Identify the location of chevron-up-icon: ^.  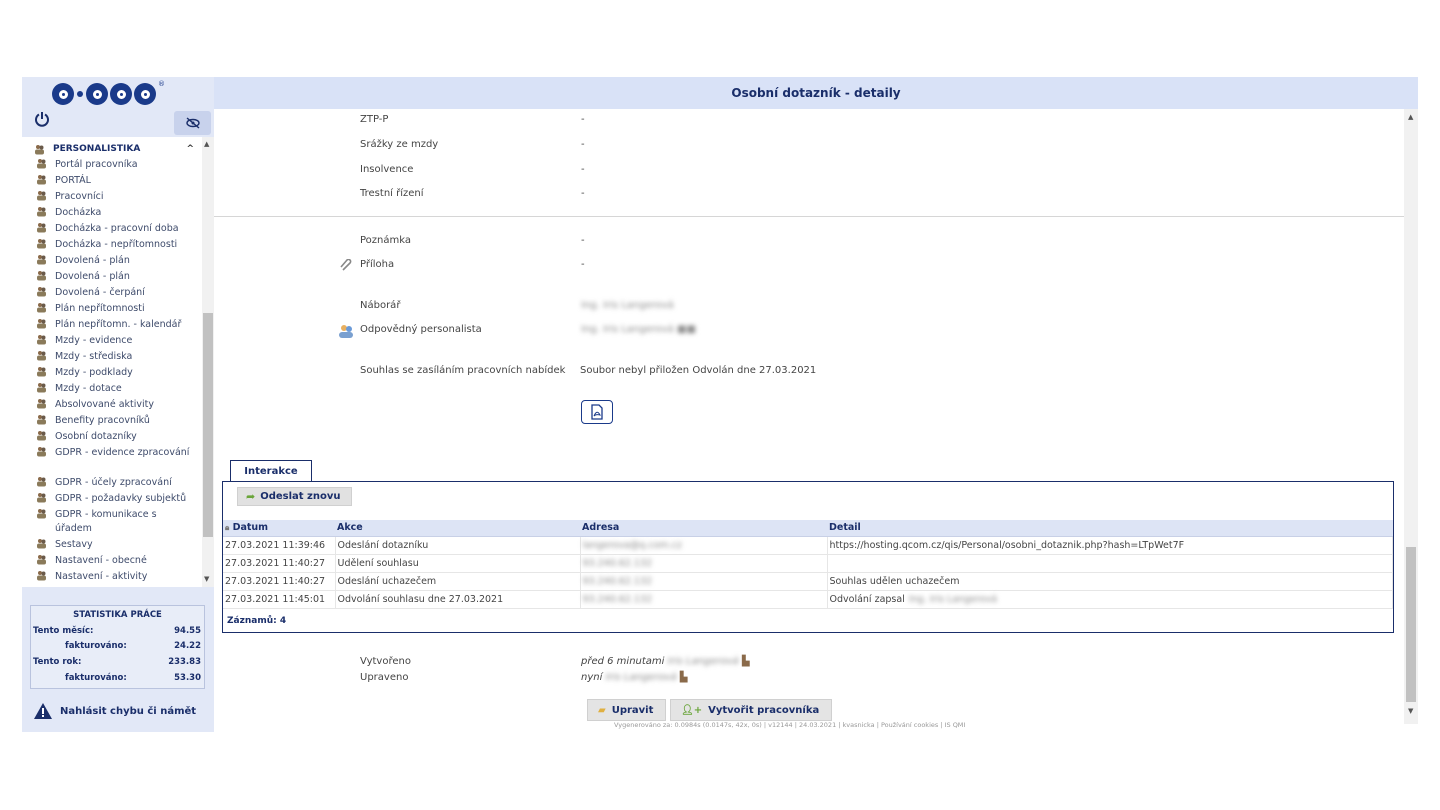
(190, 149).